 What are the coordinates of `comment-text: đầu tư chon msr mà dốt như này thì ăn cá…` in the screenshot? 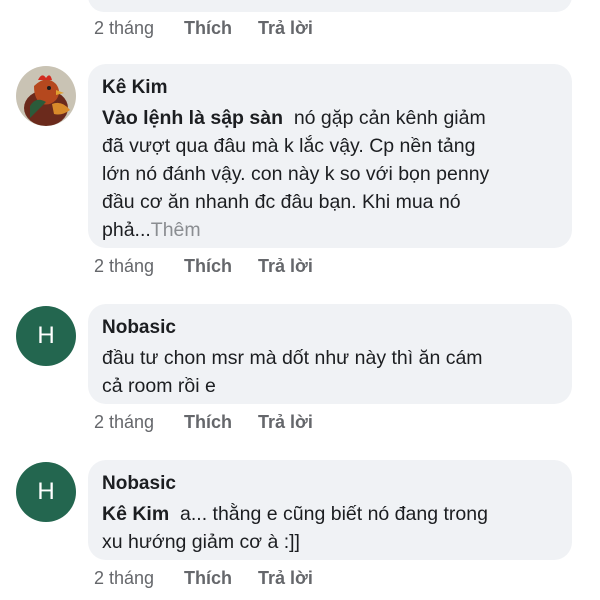 It's located at (330, 372).